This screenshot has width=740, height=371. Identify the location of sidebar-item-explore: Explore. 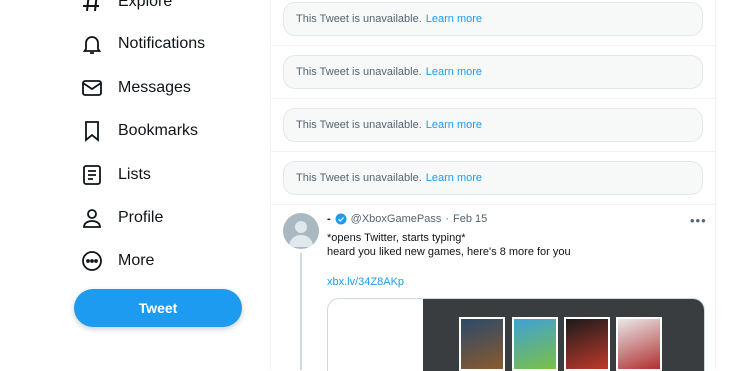
(126, 8).